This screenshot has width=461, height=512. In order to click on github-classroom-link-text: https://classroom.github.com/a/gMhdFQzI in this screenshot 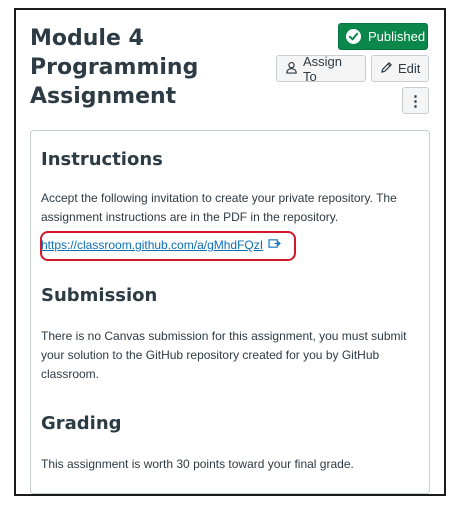, I will do `click(152, 245)`.